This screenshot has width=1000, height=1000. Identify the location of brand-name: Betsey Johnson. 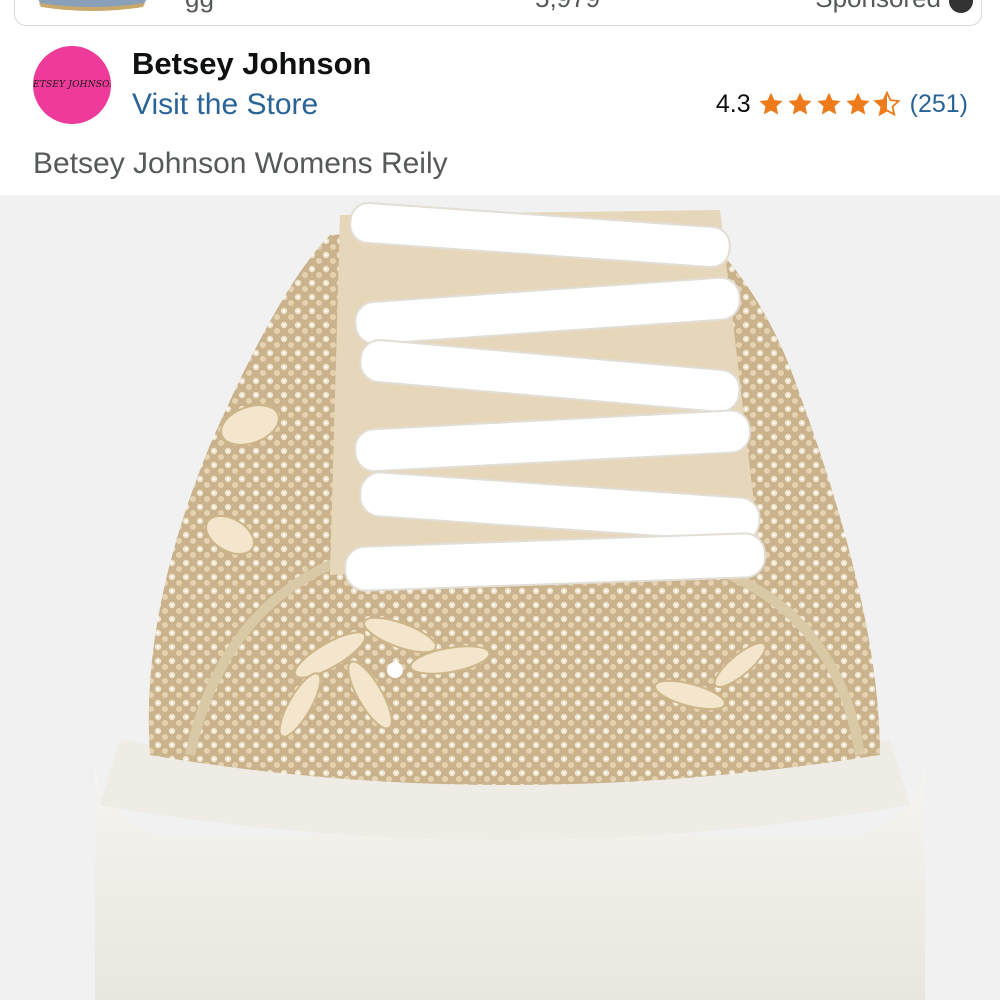
(252, 63).